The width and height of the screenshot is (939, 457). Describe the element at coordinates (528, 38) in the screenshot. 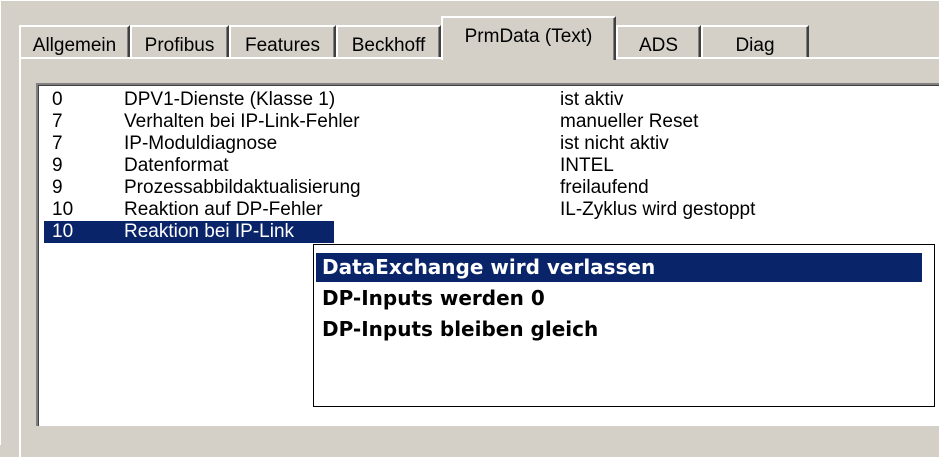

I see `tab-prmdata-text: PrmData (Text)` at that location.